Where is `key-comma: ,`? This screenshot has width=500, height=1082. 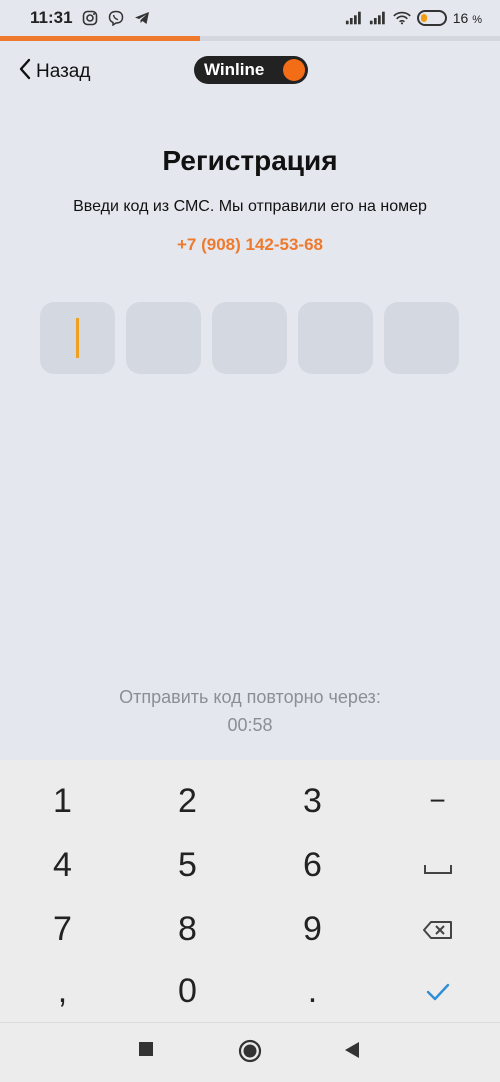
key-comma: , is located at coordinates (62, 991).